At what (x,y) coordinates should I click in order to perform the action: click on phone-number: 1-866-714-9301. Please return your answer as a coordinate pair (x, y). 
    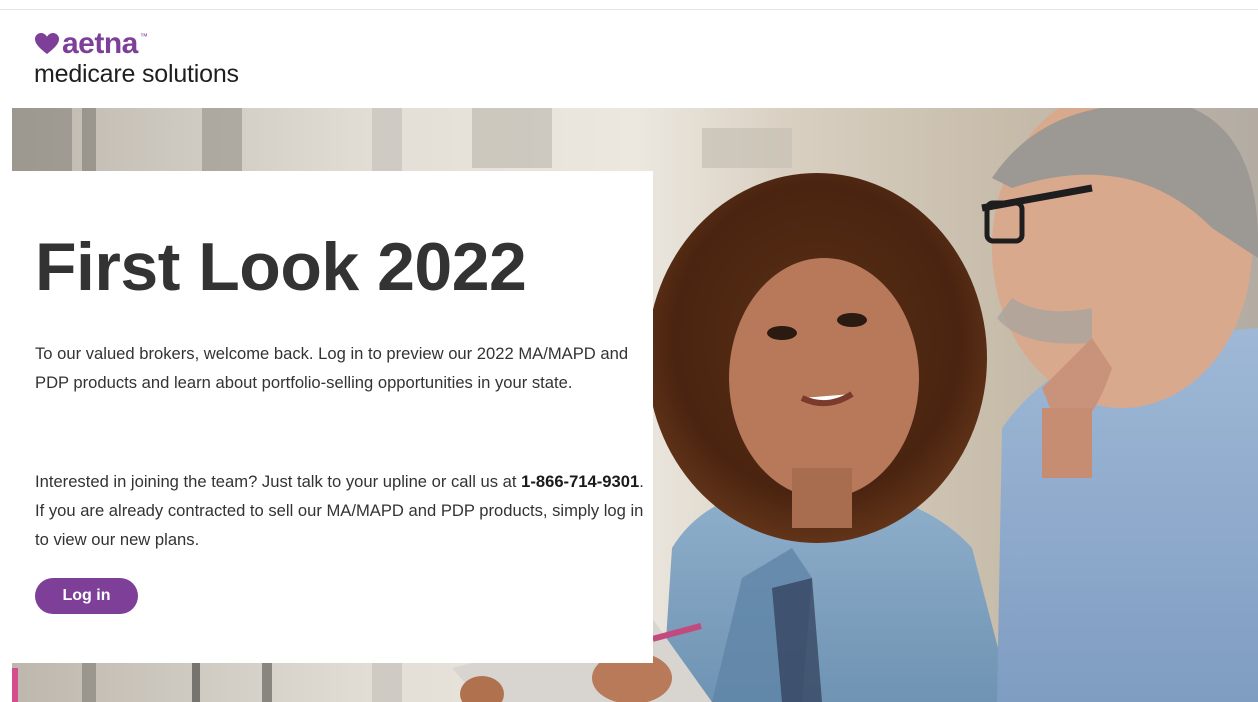
    Looking at the image, I should click on (580, 481).